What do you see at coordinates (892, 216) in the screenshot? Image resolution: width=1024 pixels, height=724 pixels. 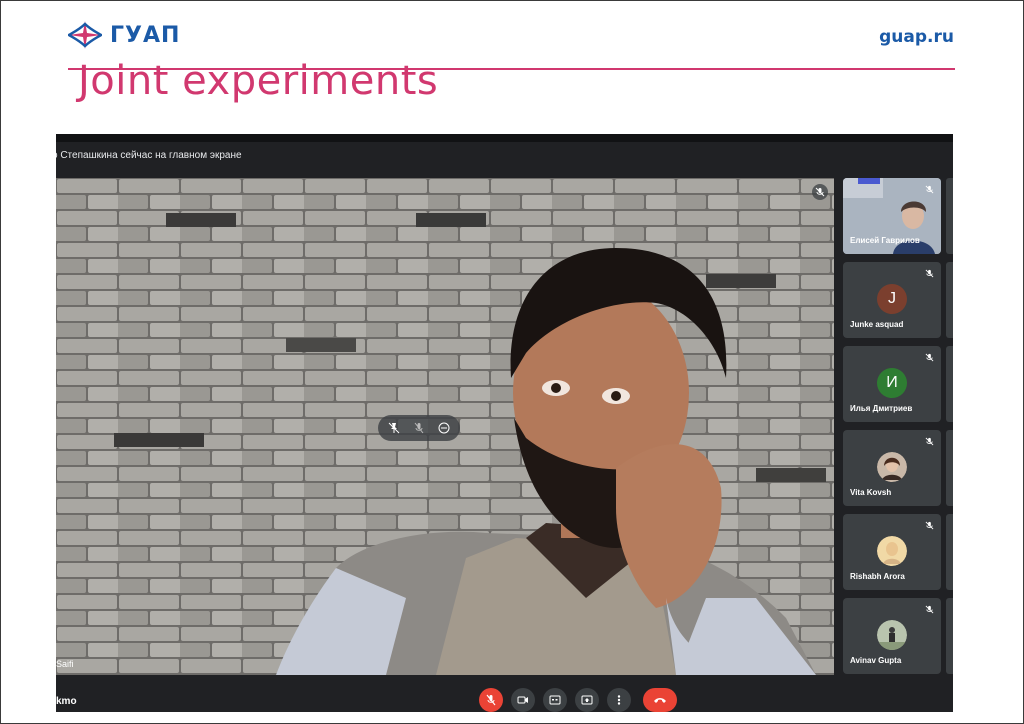 I see `participant-tile: Елисей Гаврилов` at bounding box center [892, 216].